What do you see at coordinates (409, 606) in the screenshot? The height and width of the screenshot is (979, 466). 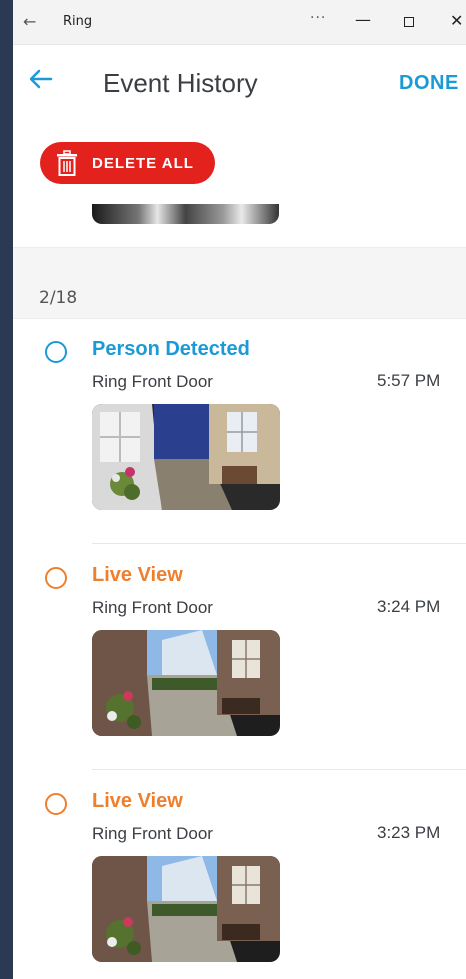 I see `event-time: 3:24 PM` at bounding box center [409, 606].